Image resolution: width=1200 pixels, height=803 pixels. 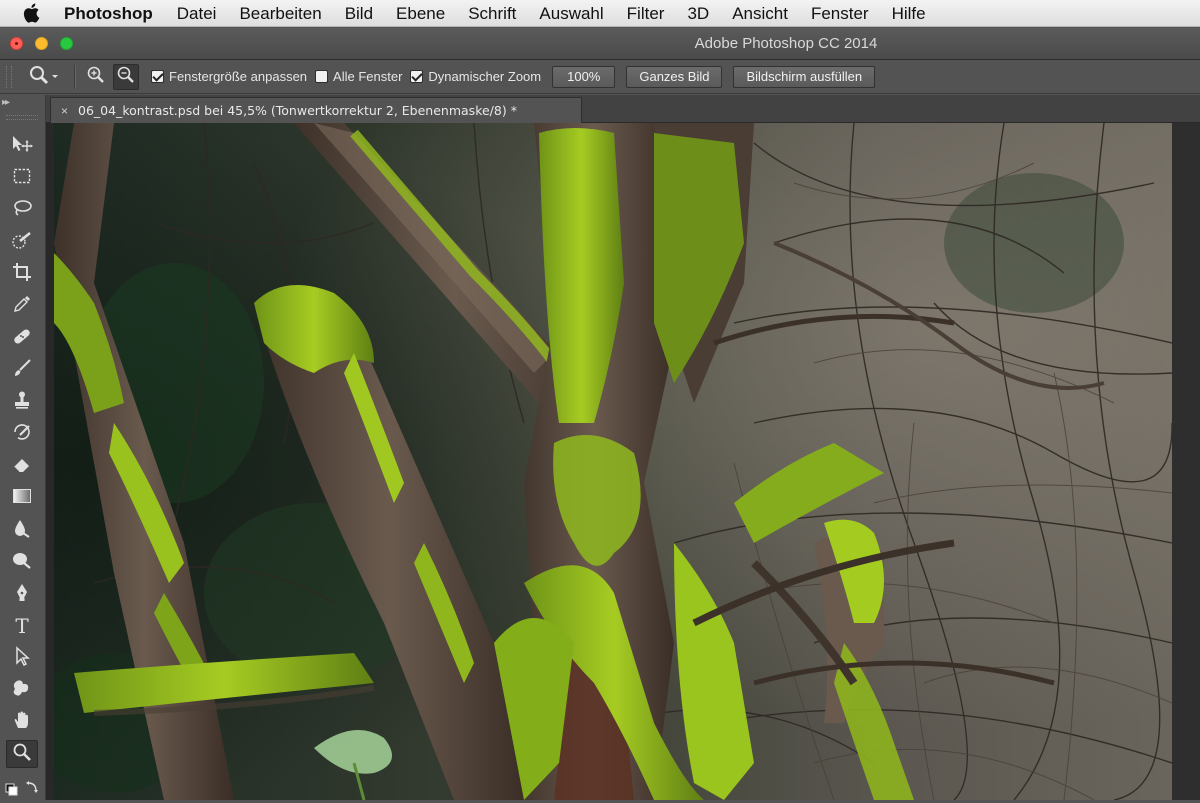 I want to click on menu-auswahl: Auswahl, so click(x=571, y=13).